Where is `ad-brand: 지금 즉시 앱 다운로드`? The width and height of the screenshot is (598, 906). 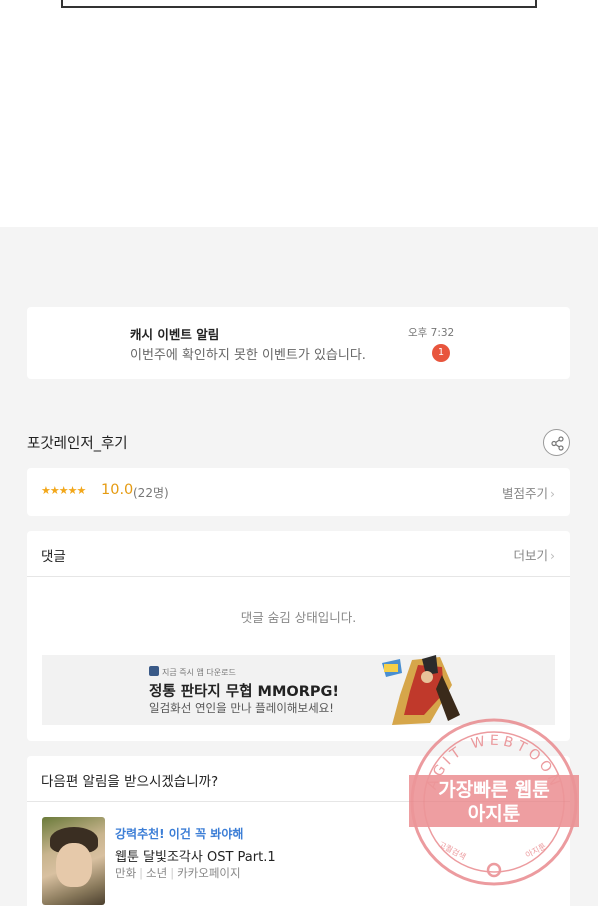
ad-brand: 지금 즉시 앱 다운로드 is located at coordinates (192, 672).